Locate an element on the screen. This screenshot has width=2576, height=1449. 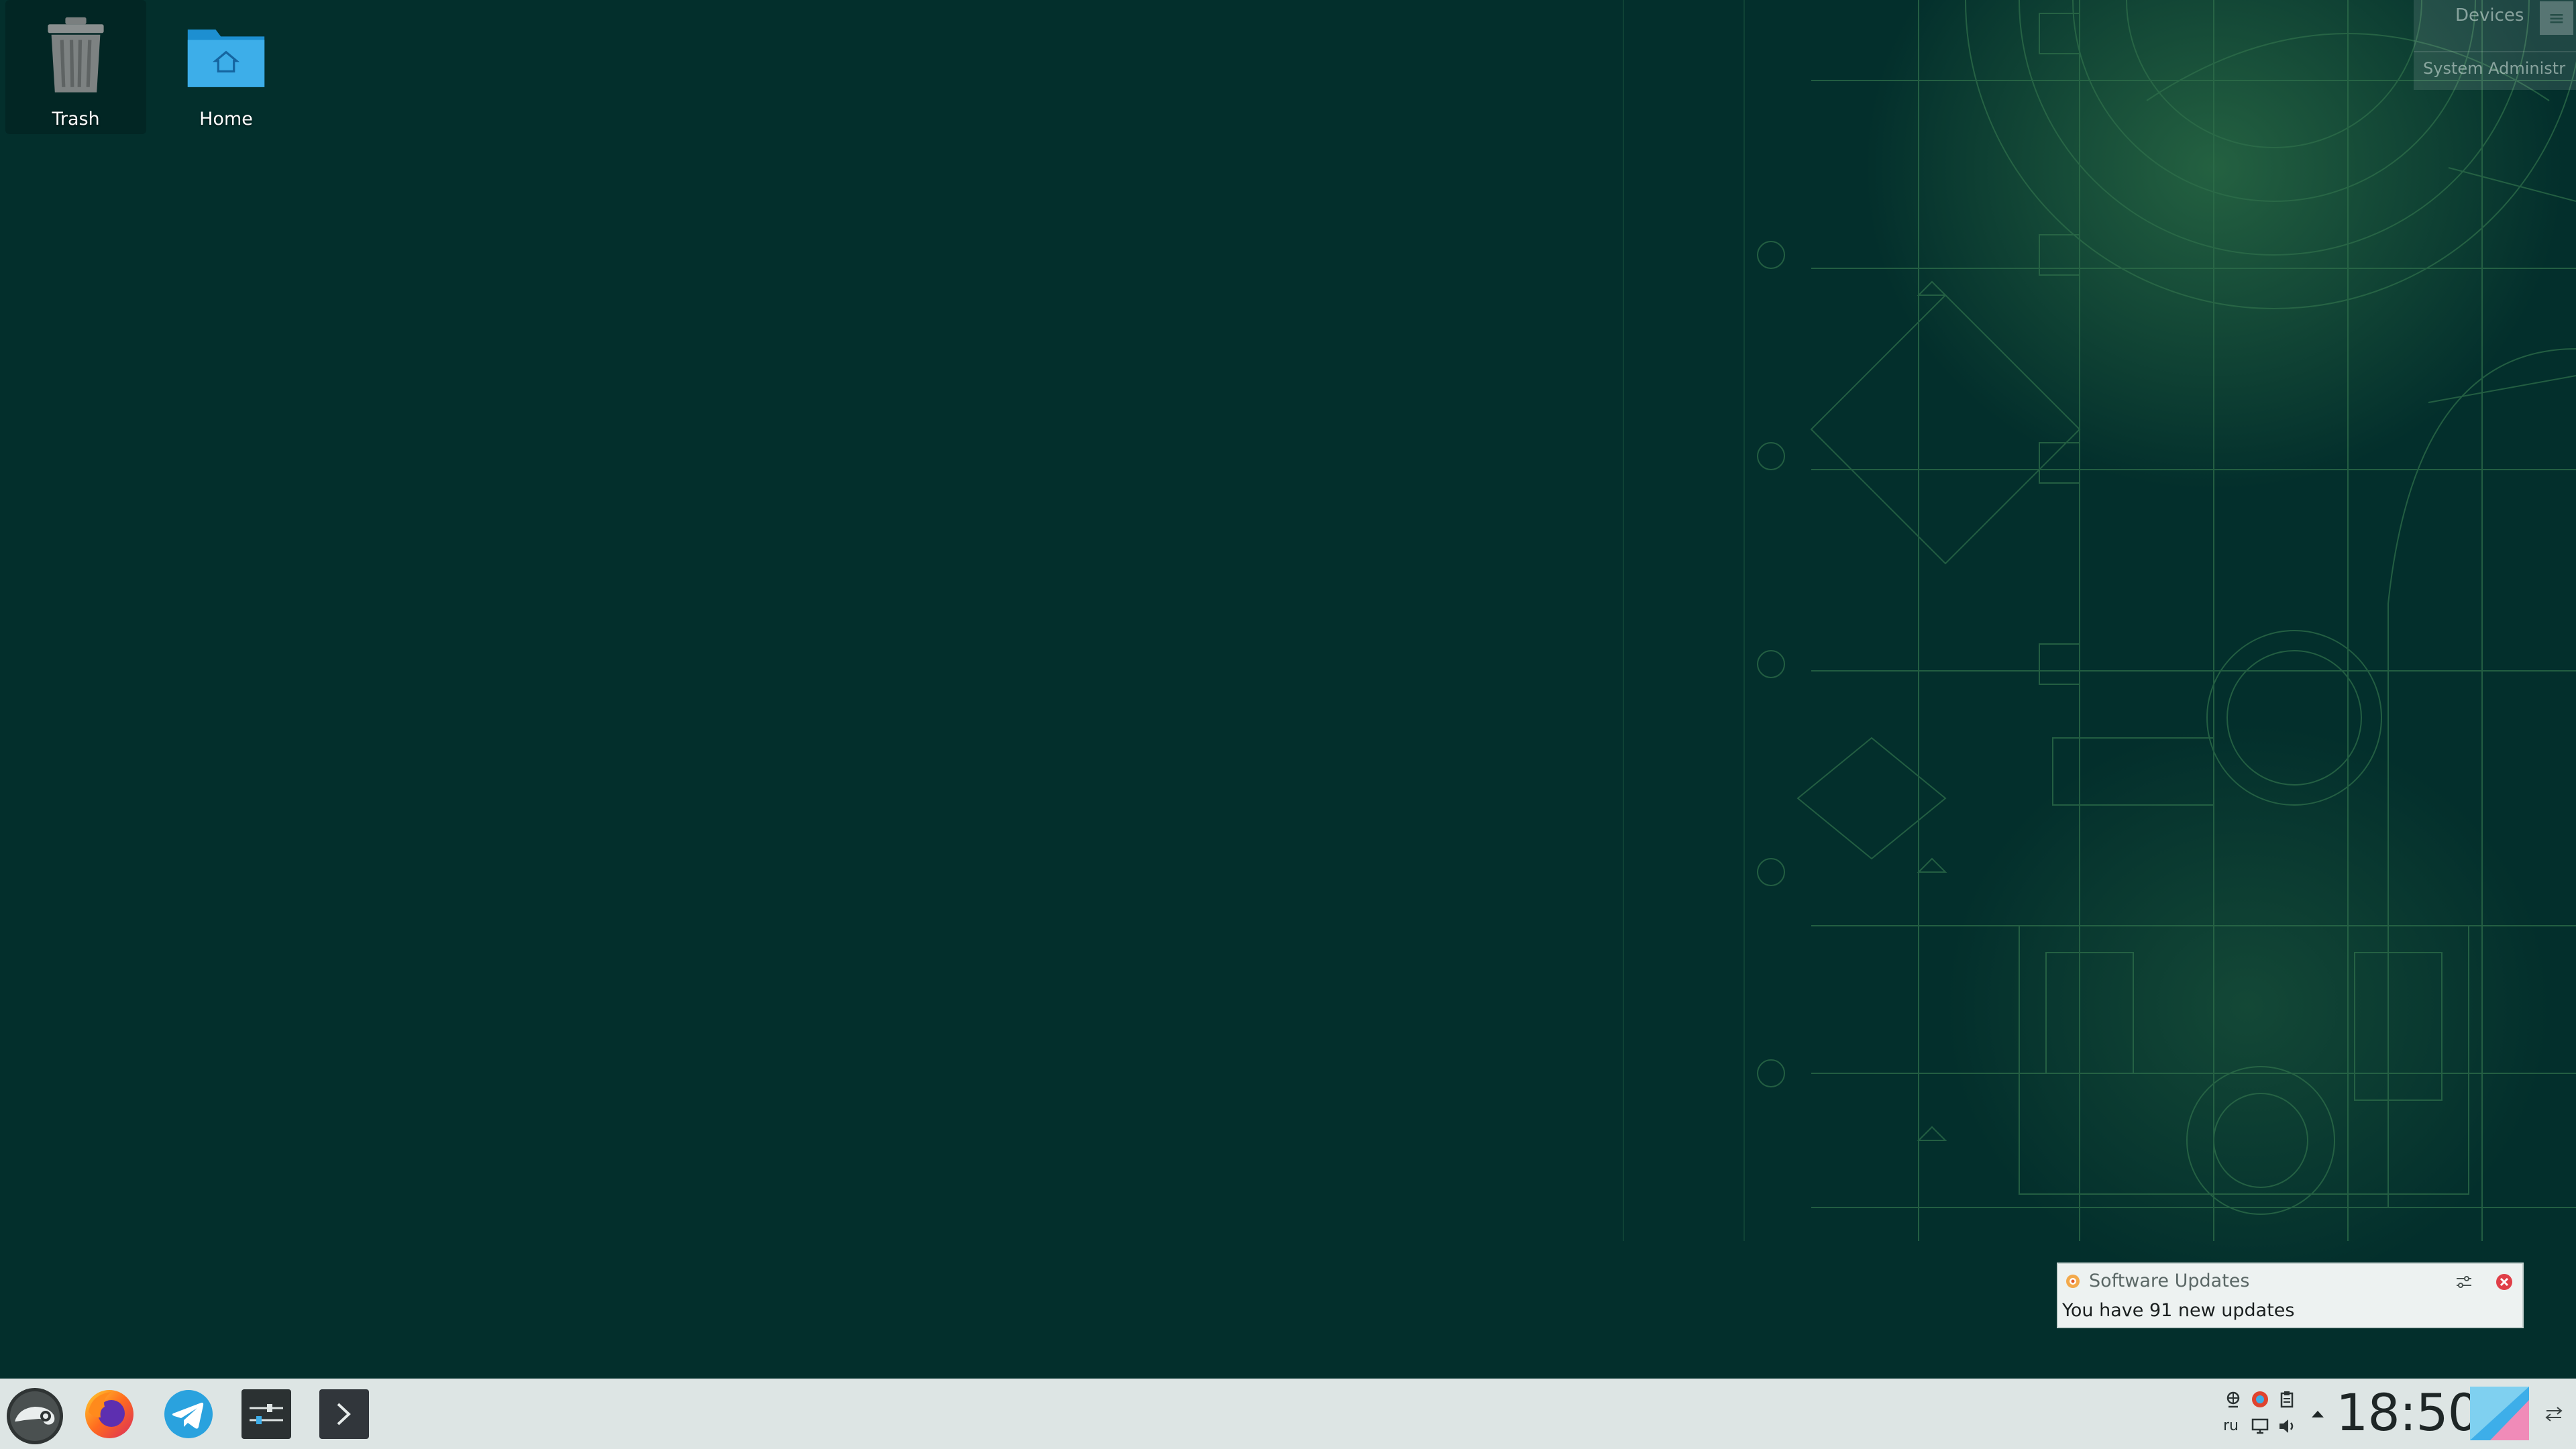
terminal-icon is located at coordinates (344, 1414).